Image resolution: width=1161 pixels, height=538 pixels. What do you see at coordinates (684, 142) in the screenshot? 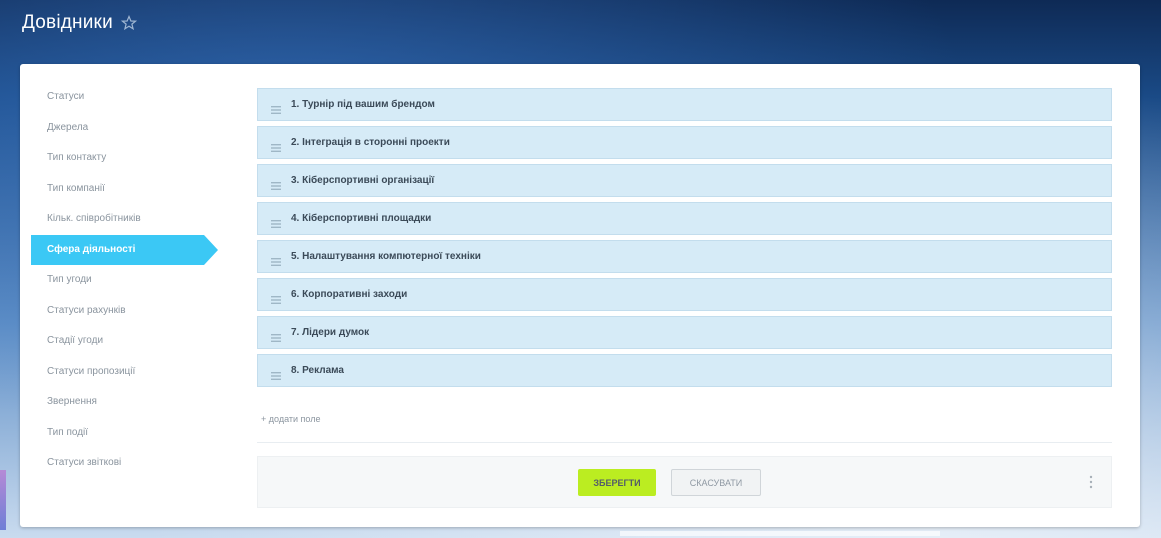
I see `list-item: 2. Інтеграція в сторонні проекти` at bounding box center [684, 142].